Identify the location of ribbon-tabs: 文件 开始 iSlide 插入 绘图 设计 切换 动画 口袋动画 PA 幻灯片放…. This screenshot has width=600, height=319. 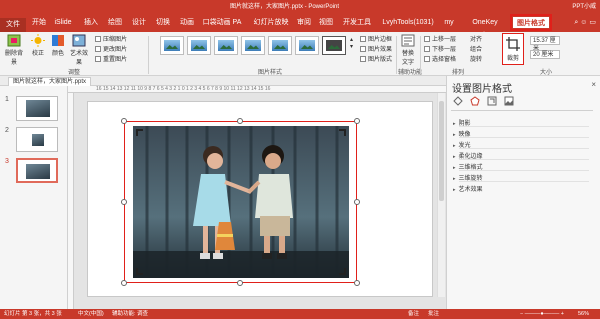
(300, 24).